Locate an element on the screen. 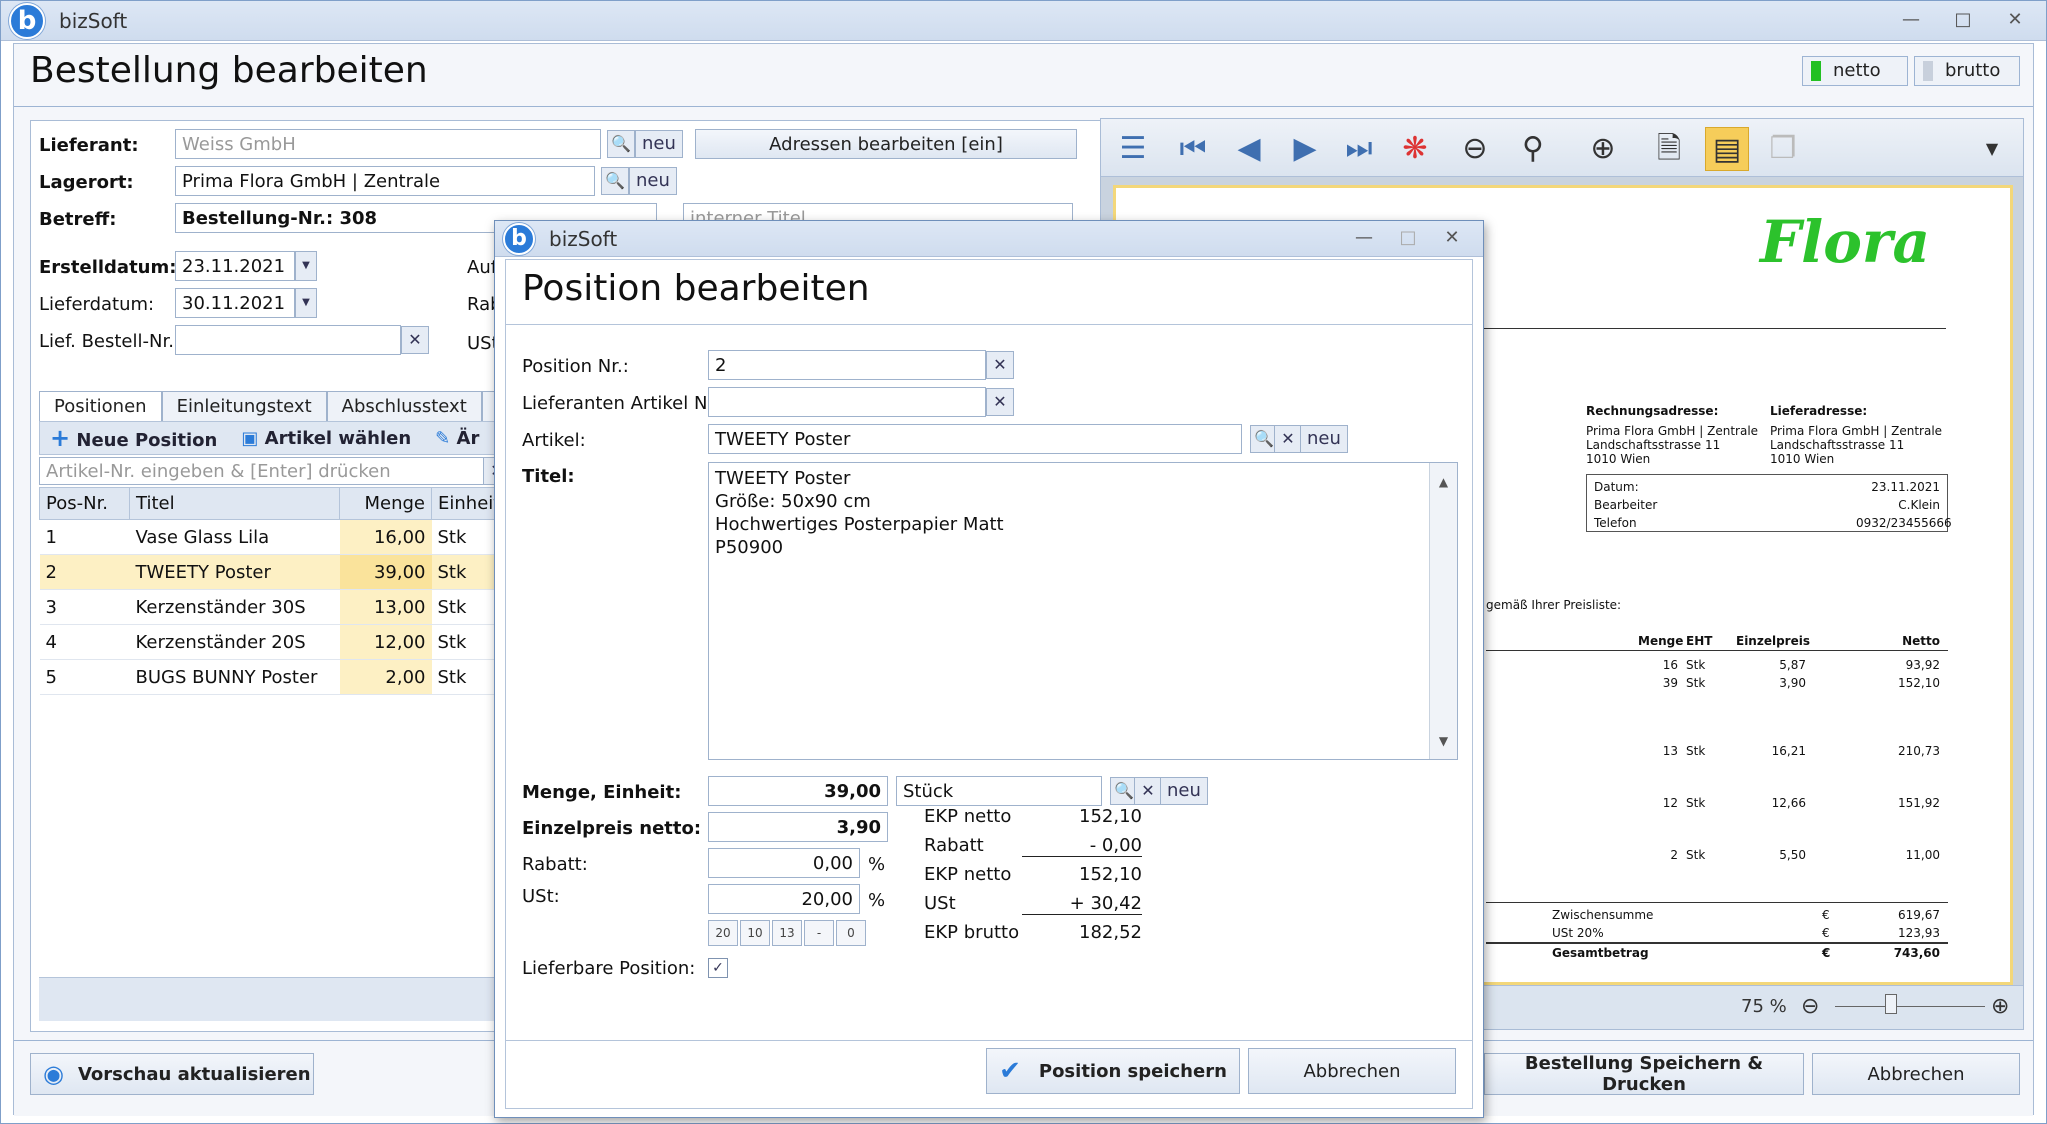 The height and width of the screenshot is (1124, 2047). gesamt-line is located at coordinates (1717, 943).